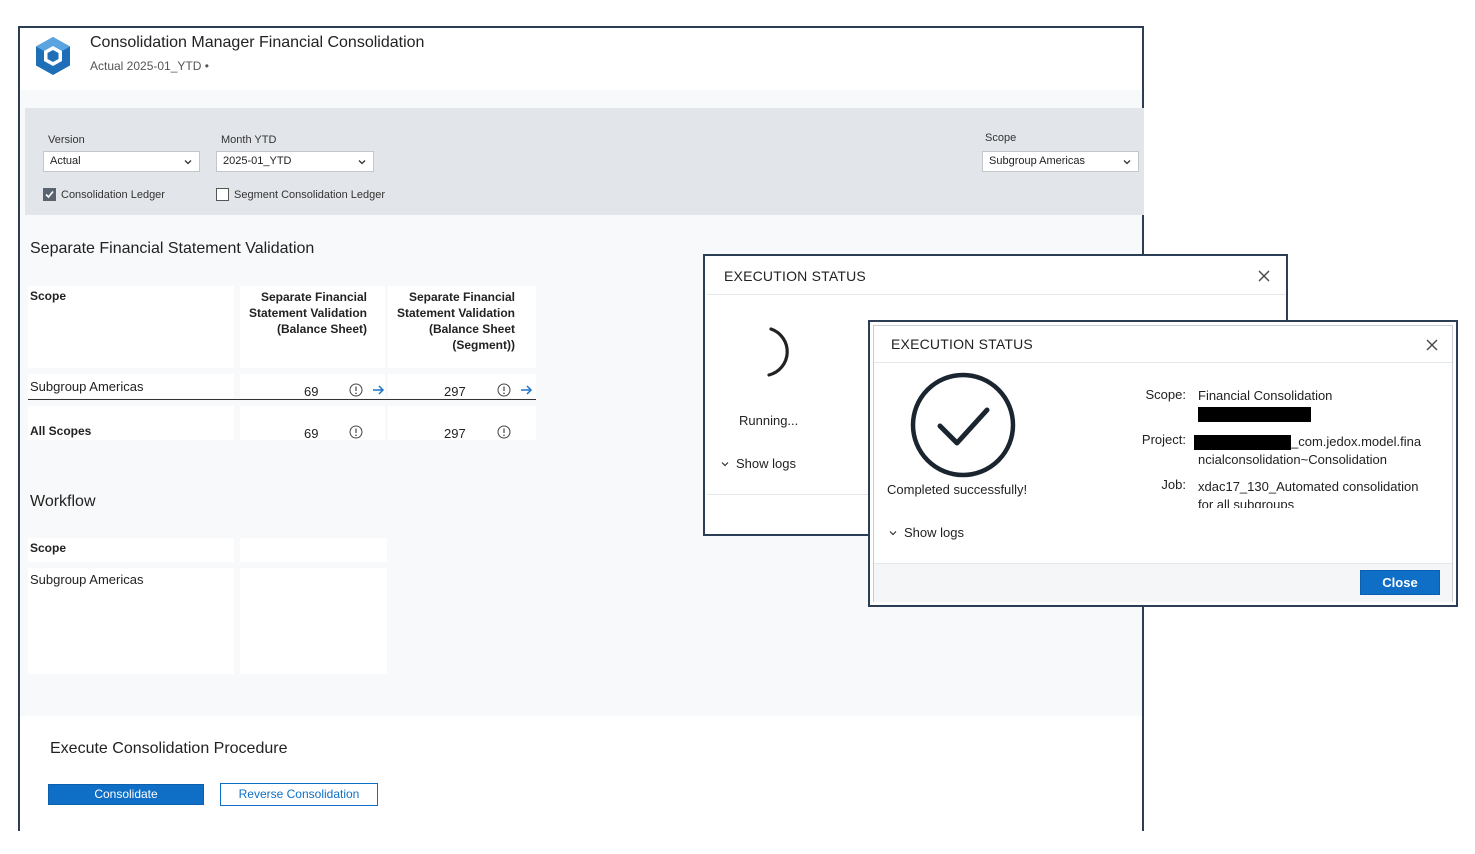 The width and height of the screenshot is (1475, 854). Describe the element at coordinates (87, 579) in the screenshot. I see `workflow-row-scope: Subgroup Americas` at that location.